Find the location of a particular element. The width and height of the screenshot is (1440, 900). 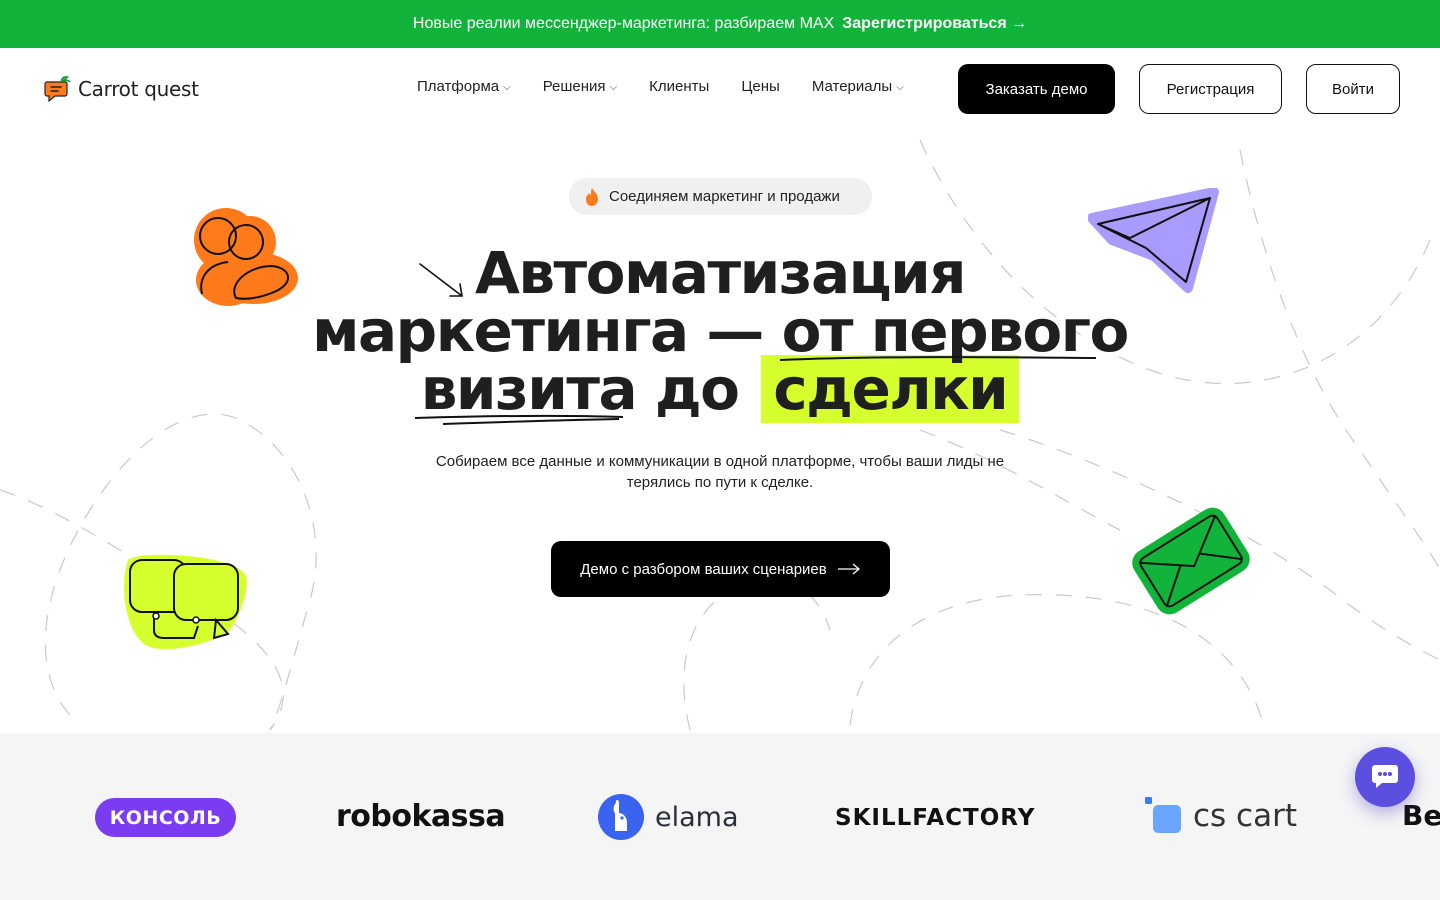

elama-logo-text: elama is located at coordinates (697, 817).